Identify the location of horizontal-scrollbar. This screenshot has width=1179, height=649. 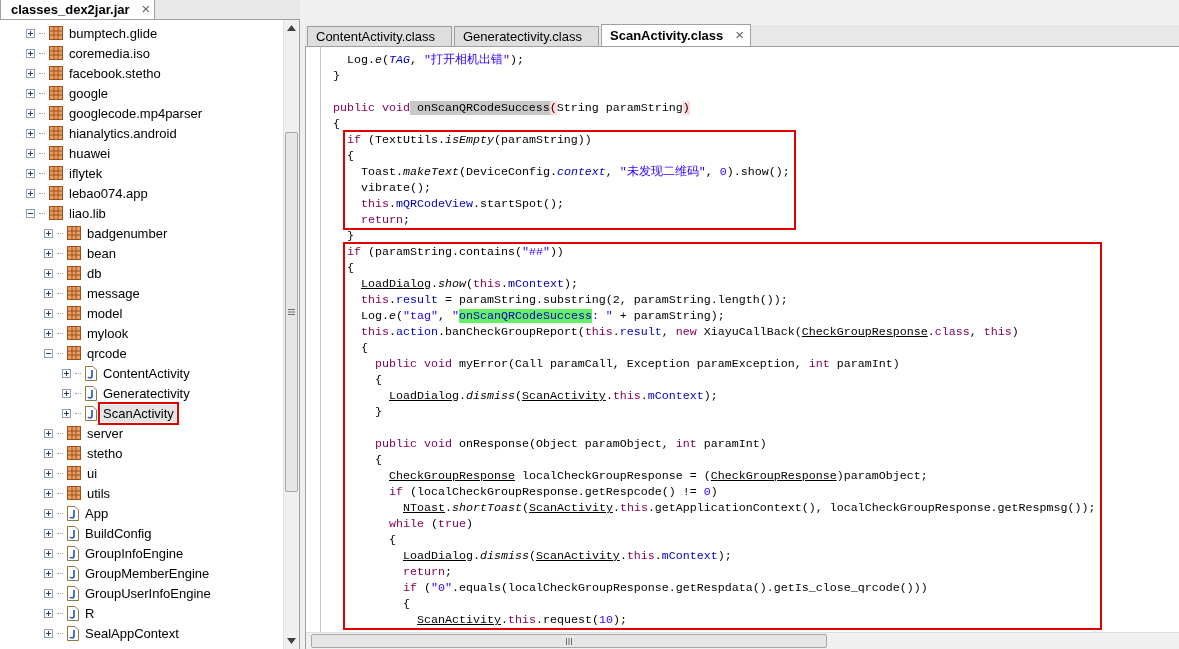
(742, 640).